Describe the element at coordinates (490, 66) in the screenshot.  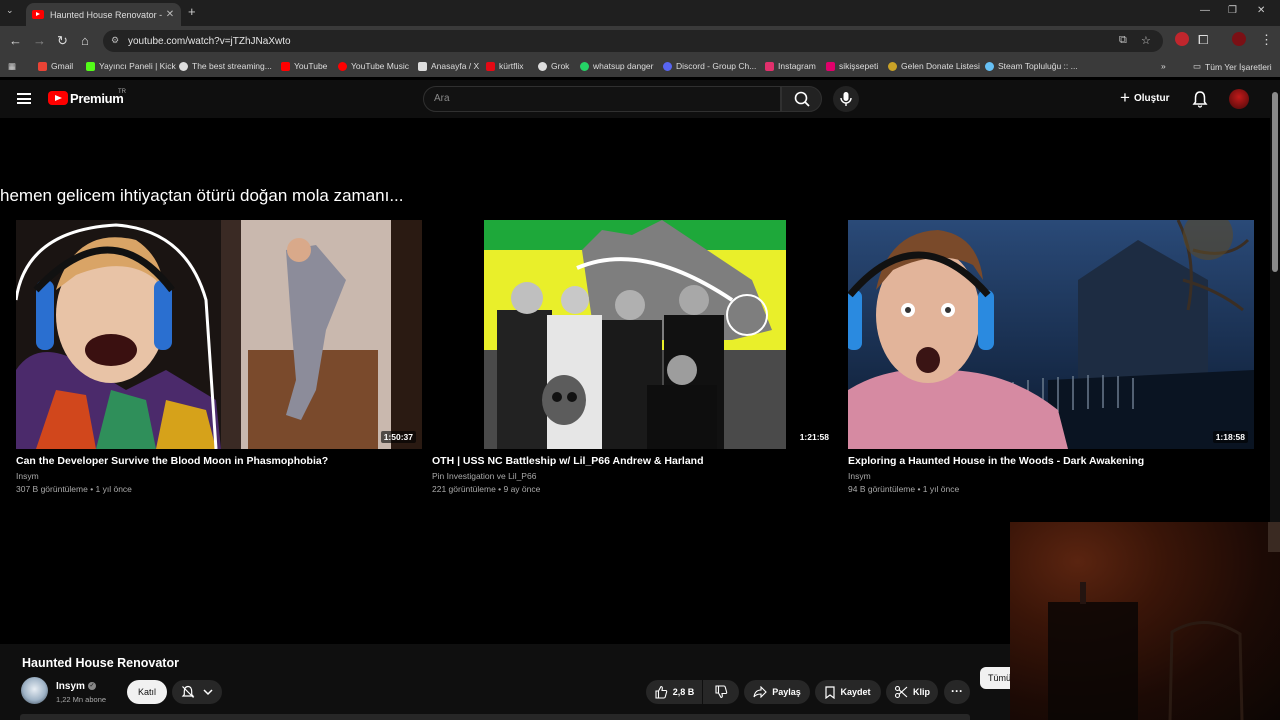
I see `kurtflix-icon` at that location.